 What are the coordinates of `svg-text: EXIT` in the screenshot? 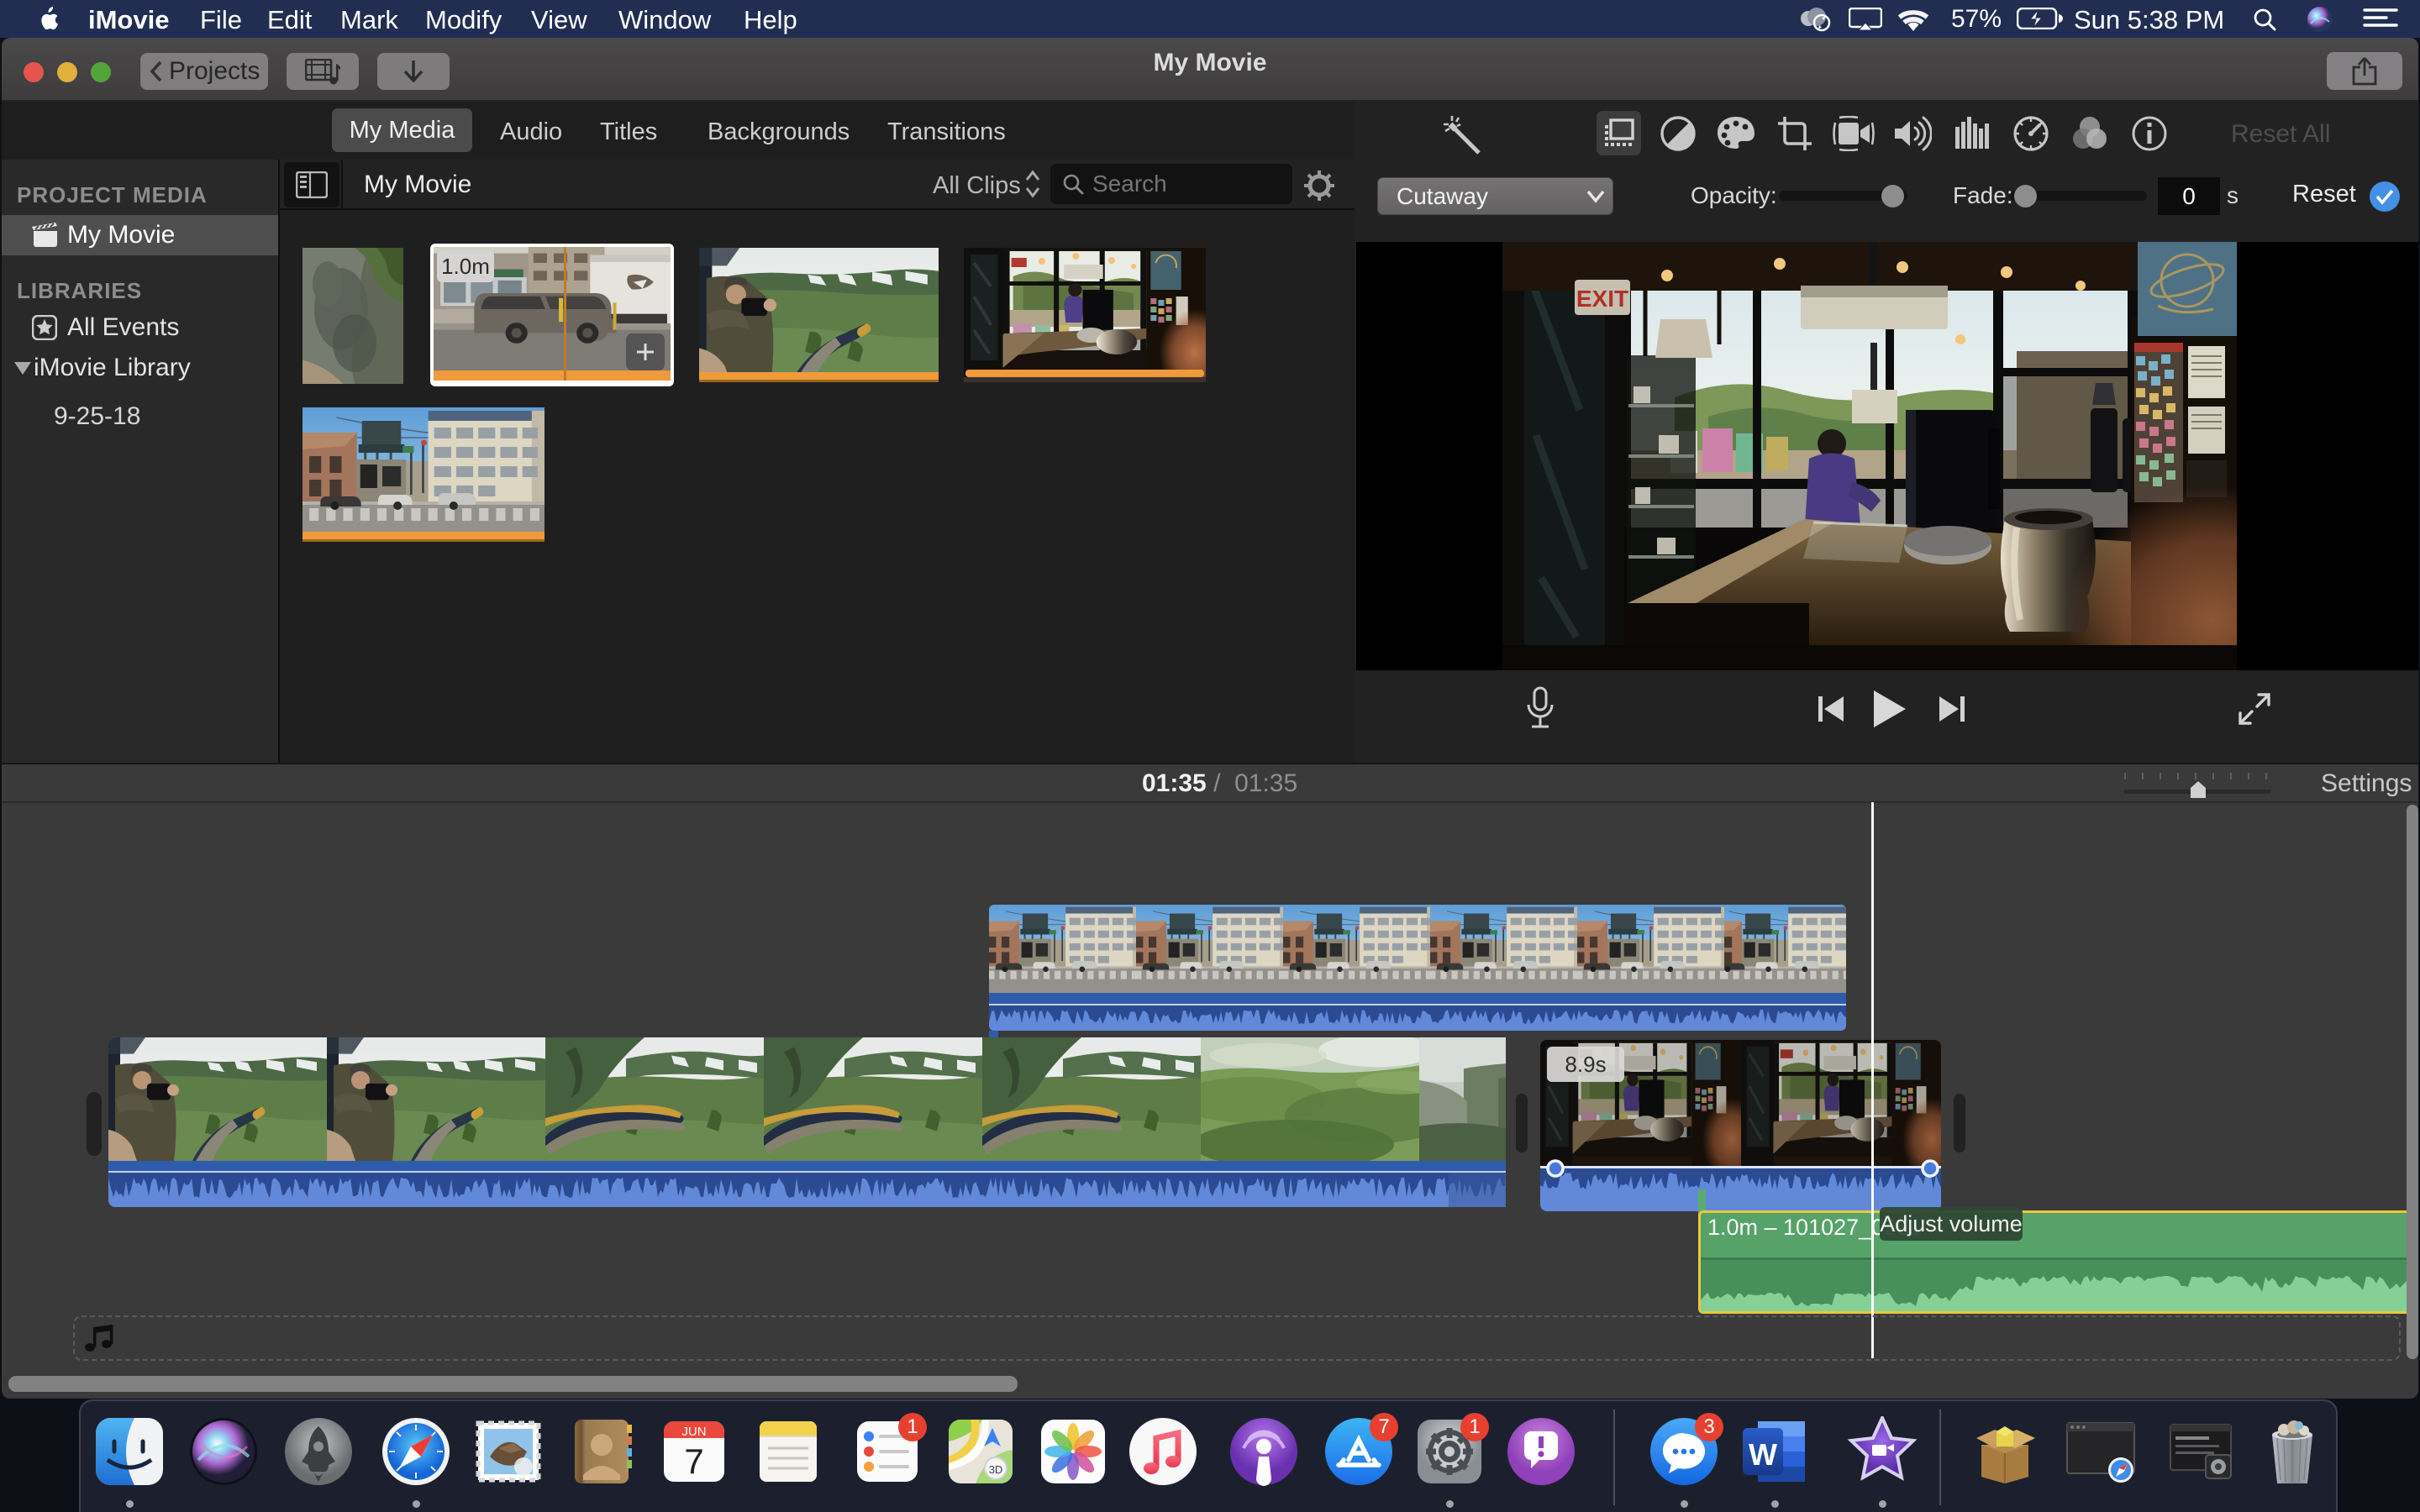 It's located at (1602, 299).